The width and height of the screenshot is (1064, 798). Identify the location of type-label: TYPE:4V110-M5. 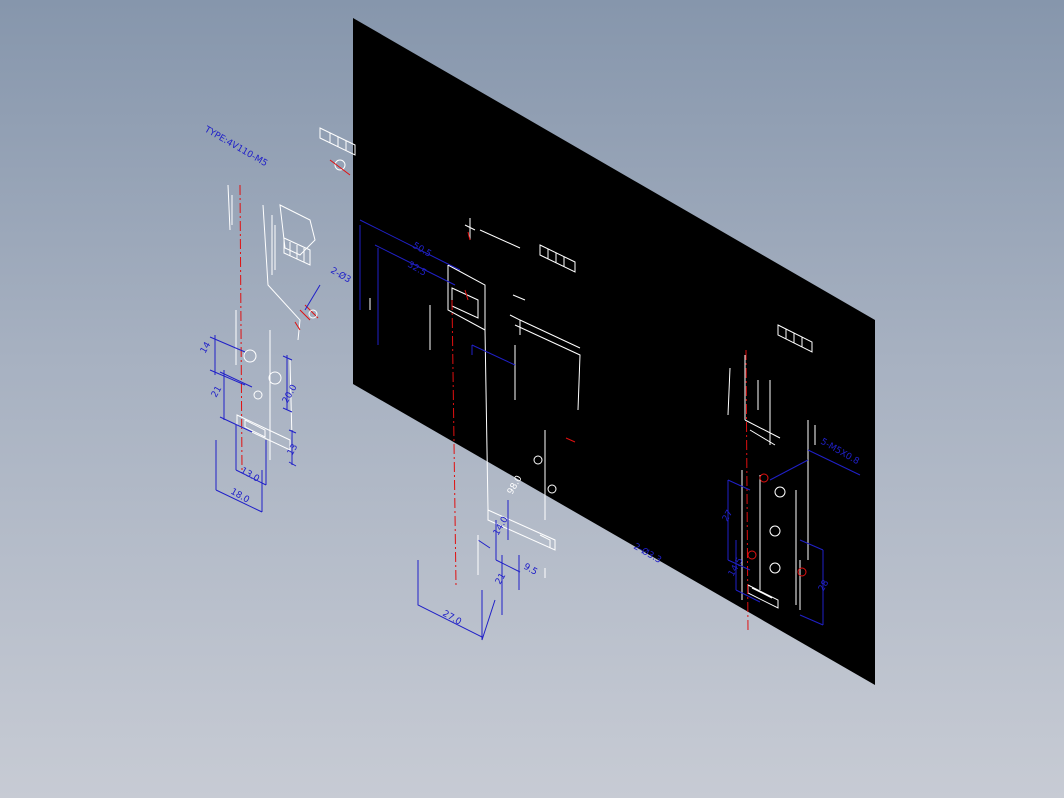
(235, 146).